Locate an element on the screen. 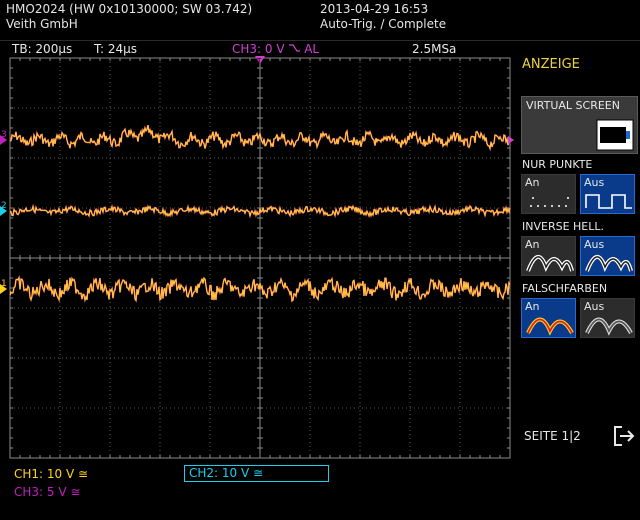 The height and width of the screenshot is (520, 640). trigger-source-label: CH3: 0 V is located at coordinates (258, 49).